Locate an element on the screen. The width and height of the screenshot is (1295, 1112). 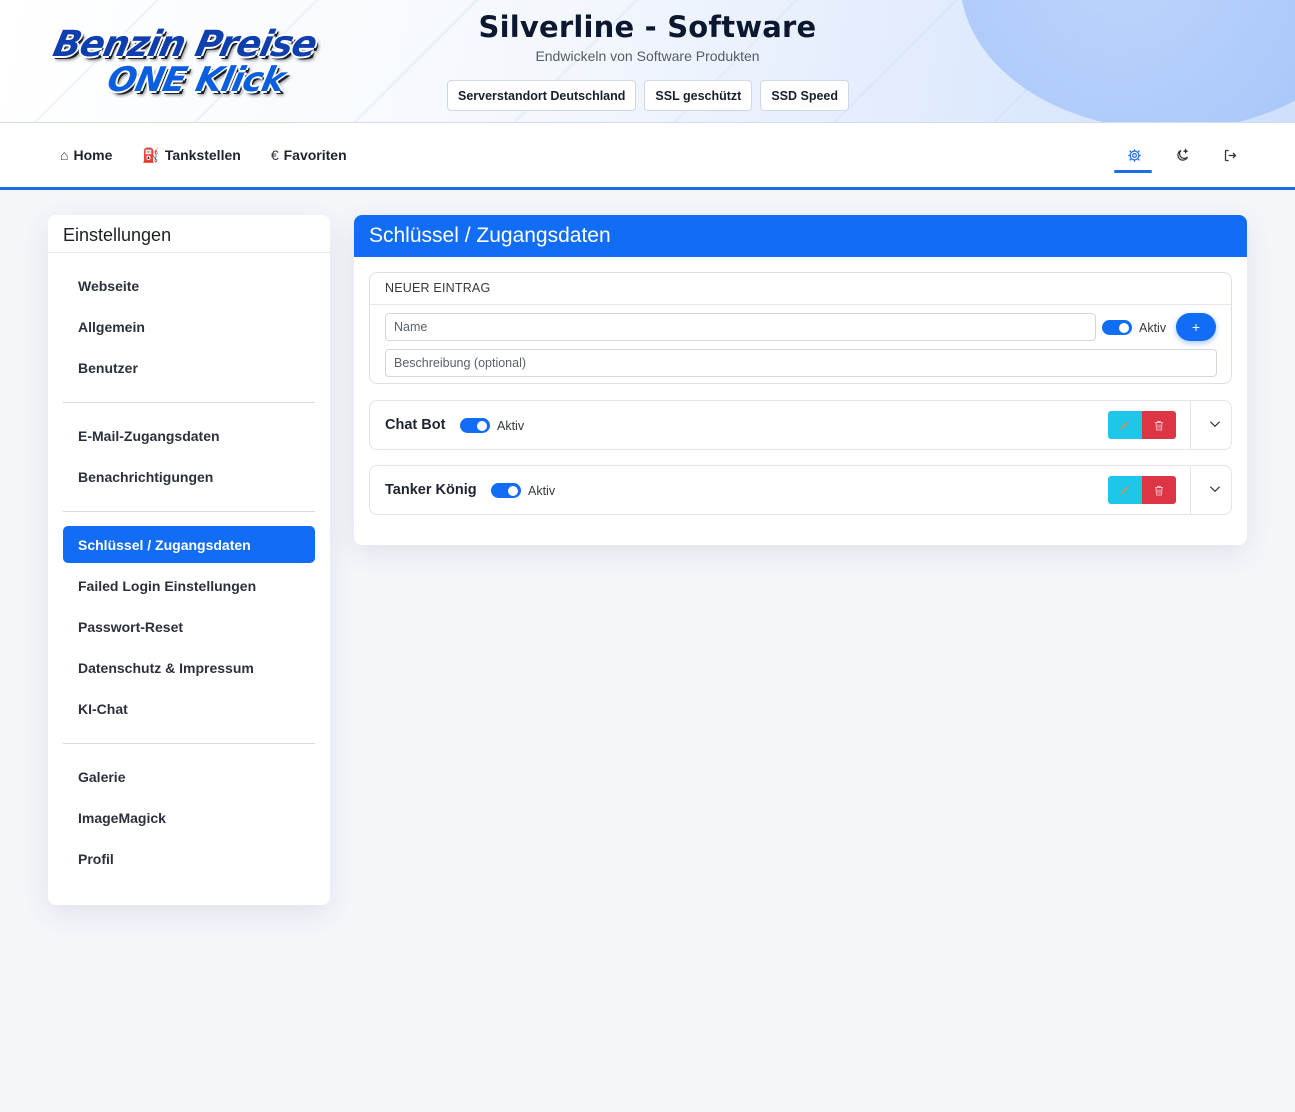
sidebar-title: Einstellungen is located at coordinates (189, 234).